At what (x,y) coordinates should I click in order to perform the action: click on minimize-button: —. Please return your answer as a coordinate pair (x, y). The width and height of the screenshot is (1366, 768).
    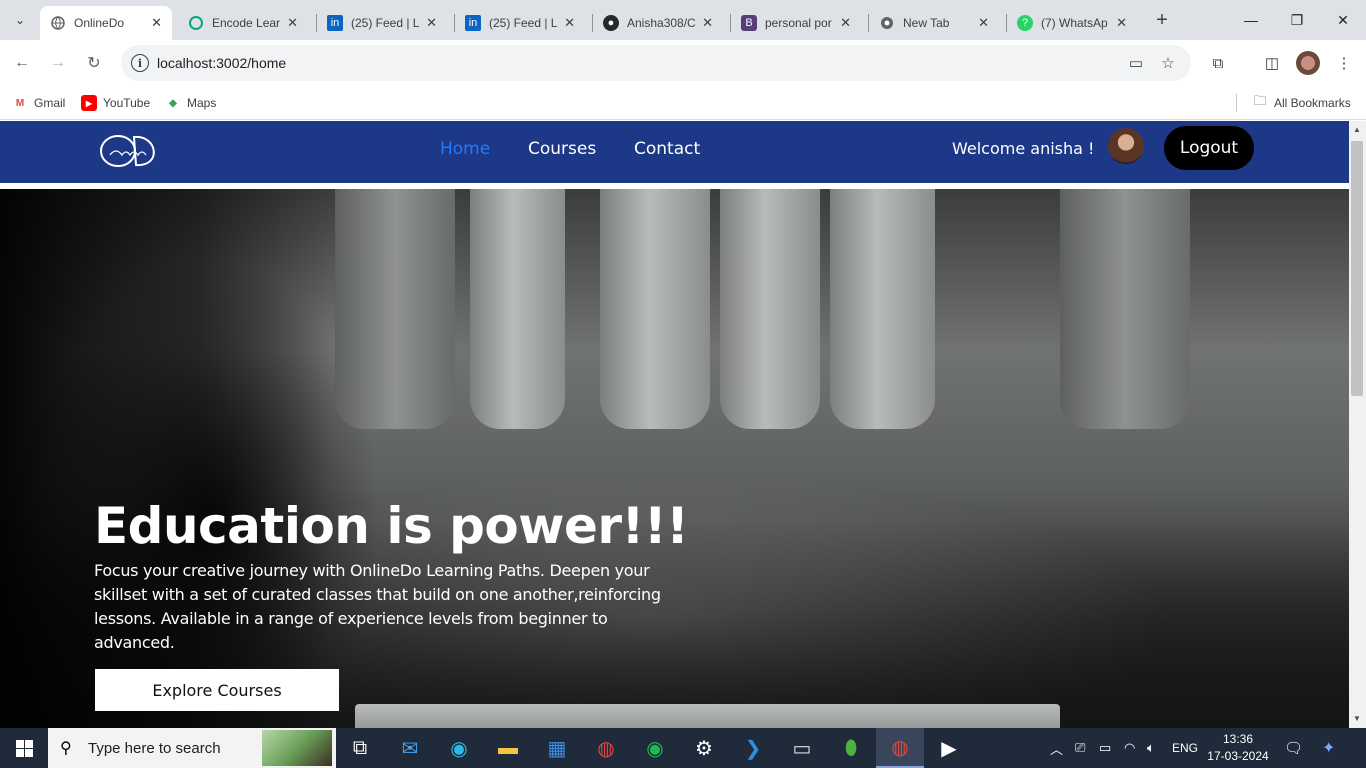
    Looking at the image, I should click on (1251, 20).